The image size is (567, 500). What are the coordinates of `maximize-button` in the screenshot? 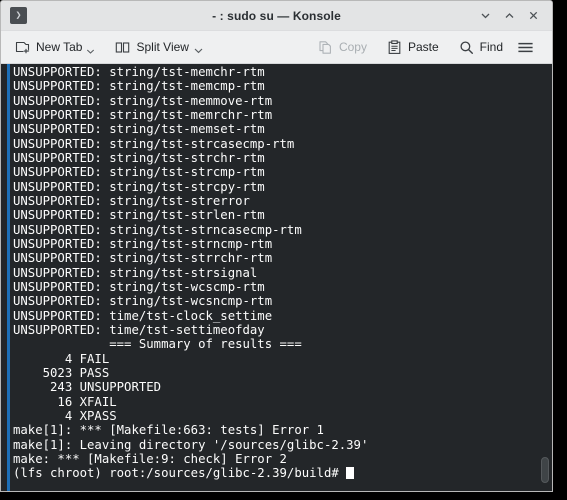 It's located at (509, 16).